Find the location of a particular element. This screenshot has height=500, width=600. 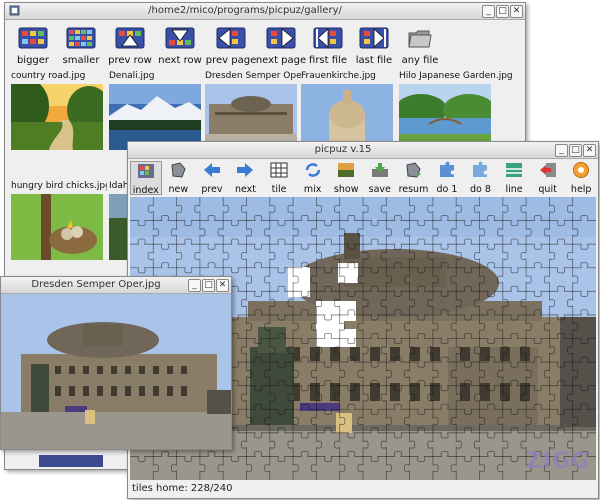

mix-button: mix is located at coordinates (313, 178).